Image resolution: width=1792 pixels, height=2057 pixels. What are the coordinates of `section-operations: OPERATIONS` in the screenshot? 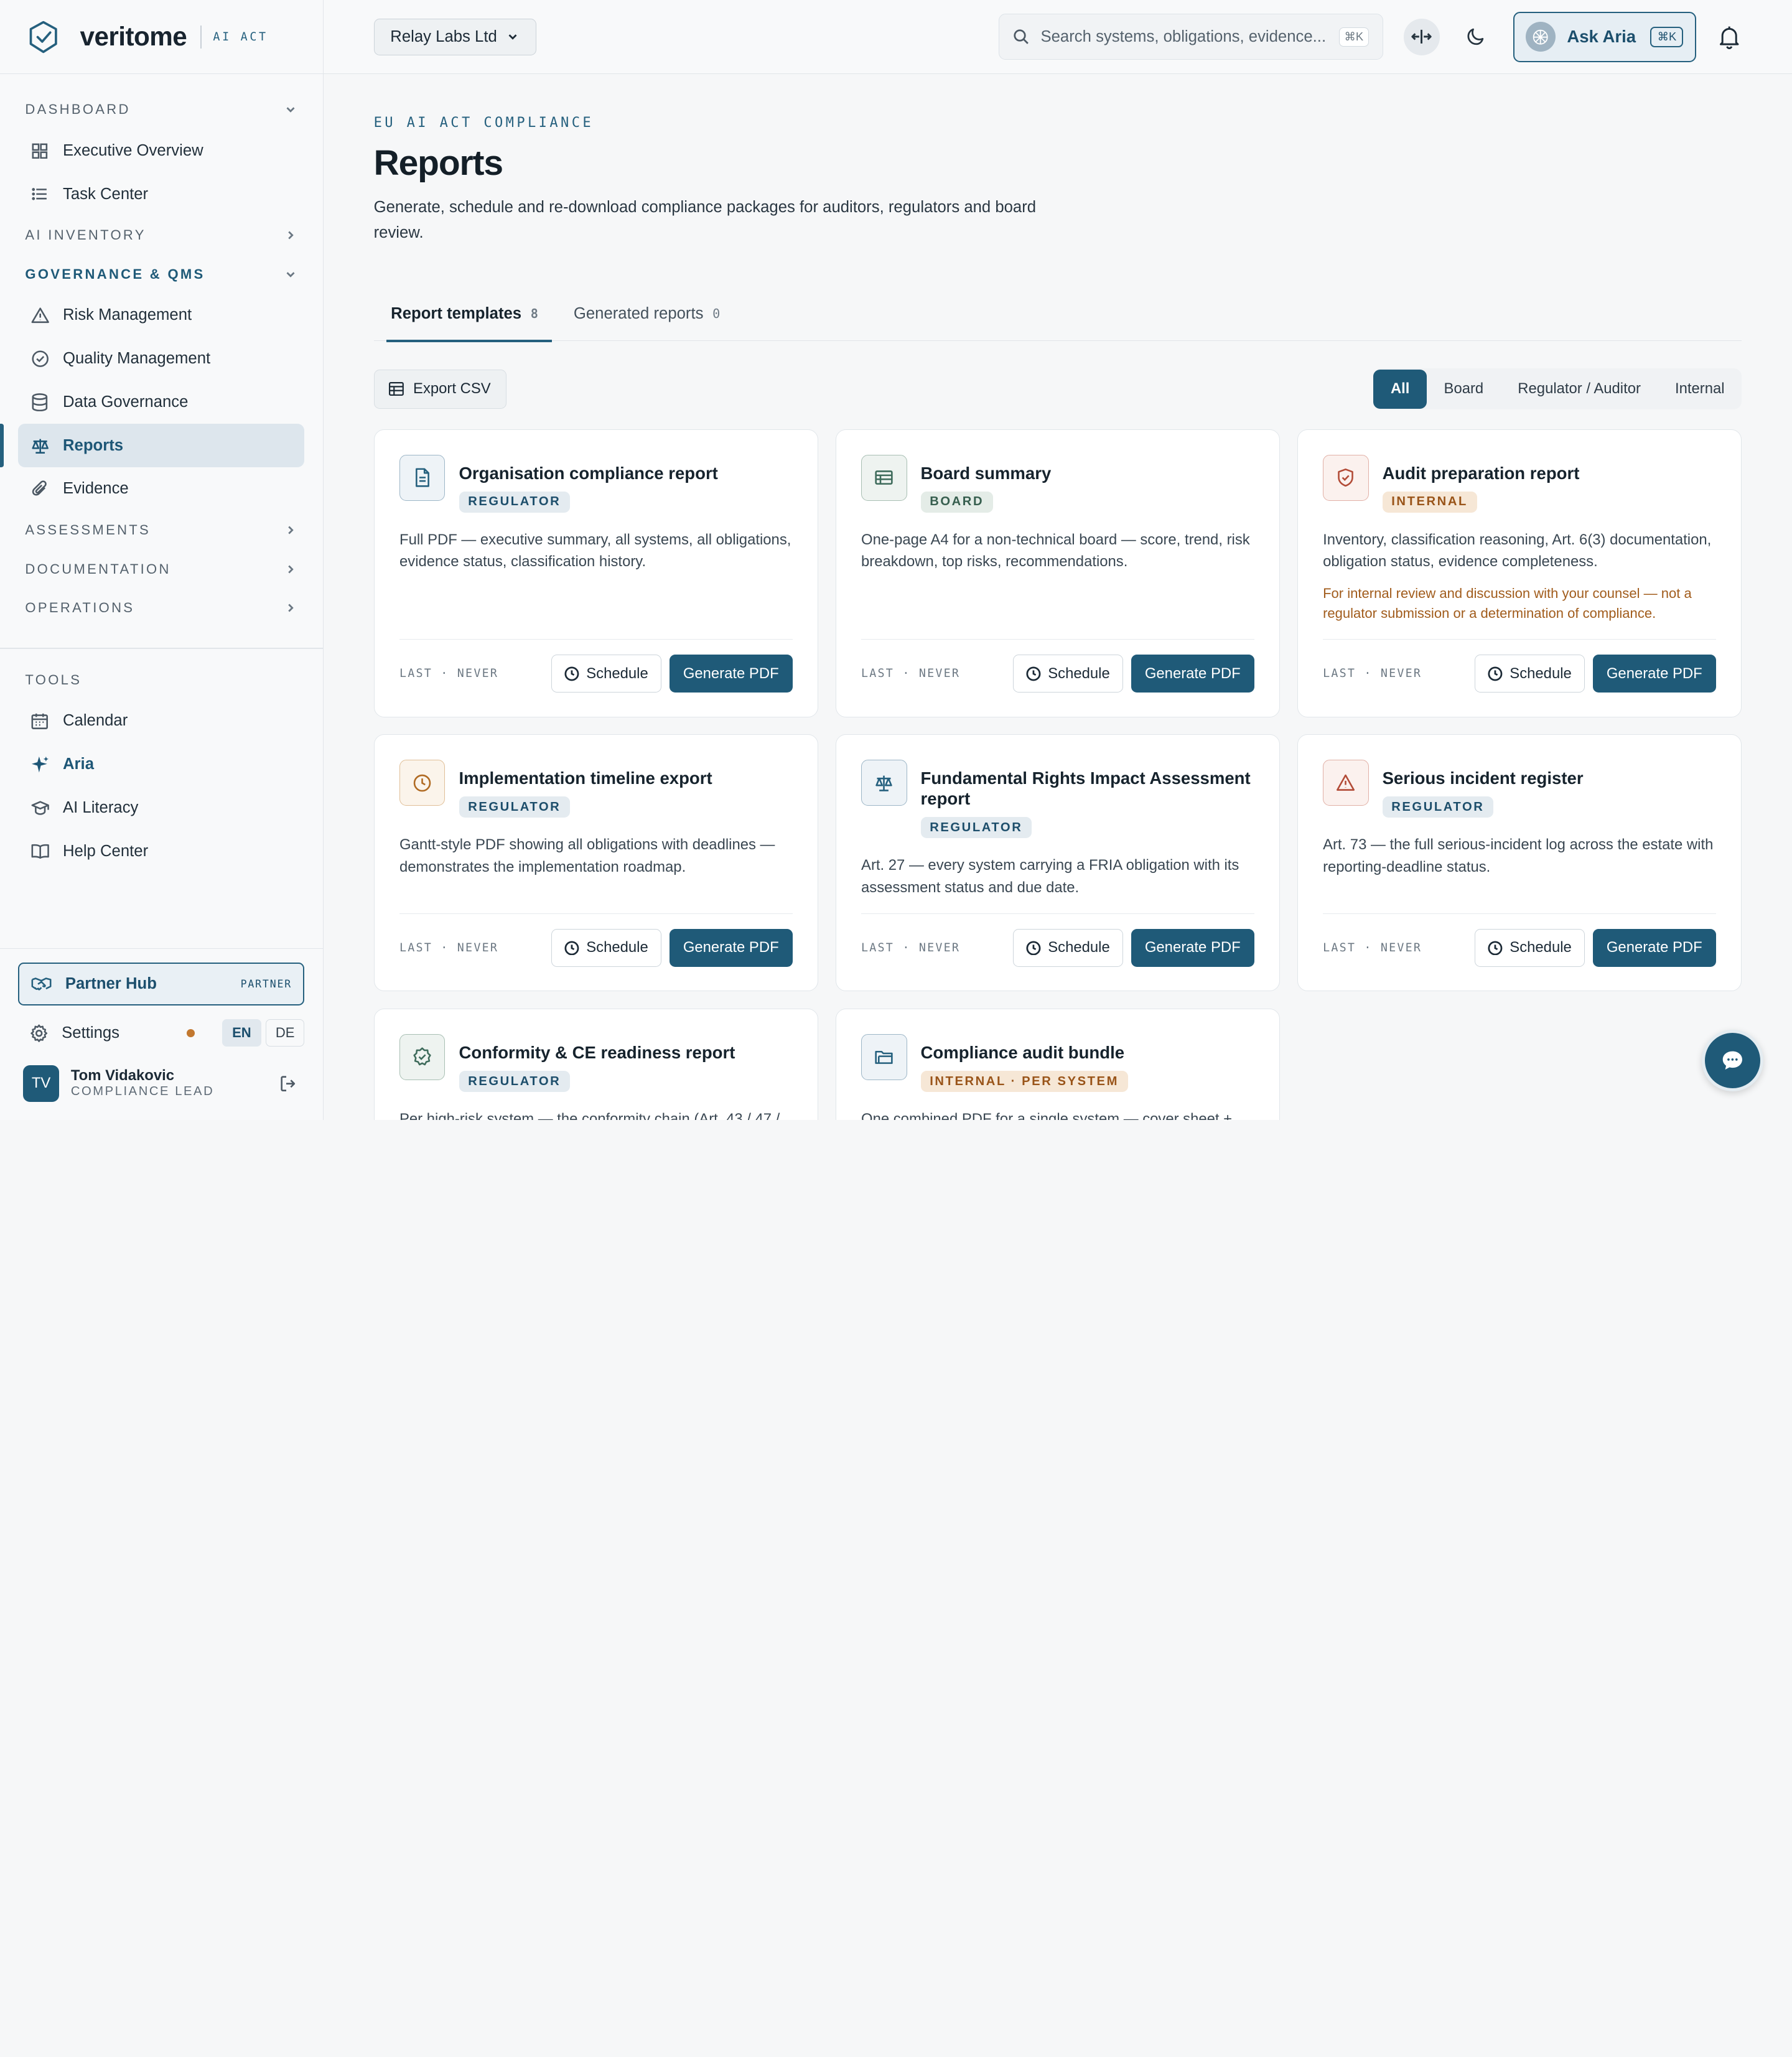 It's located at (161, 608).